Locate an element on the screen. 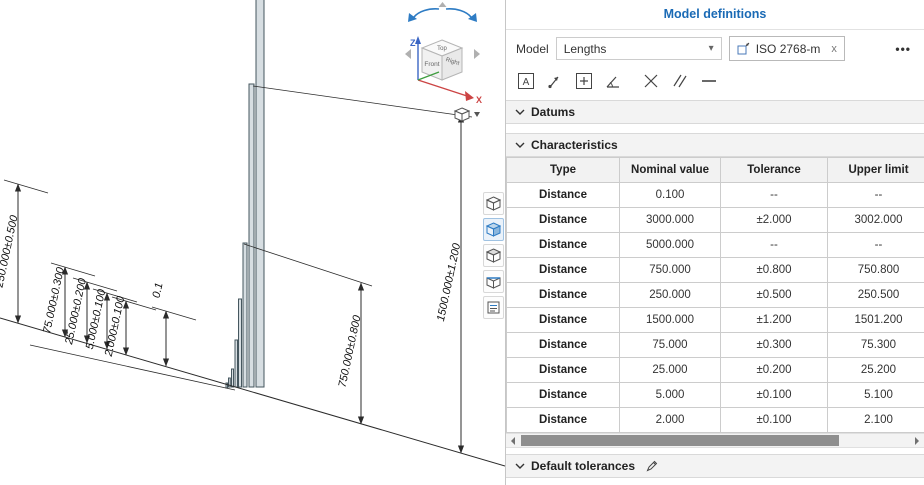  column-header: Nominal value is located at coordinates (670, 170).